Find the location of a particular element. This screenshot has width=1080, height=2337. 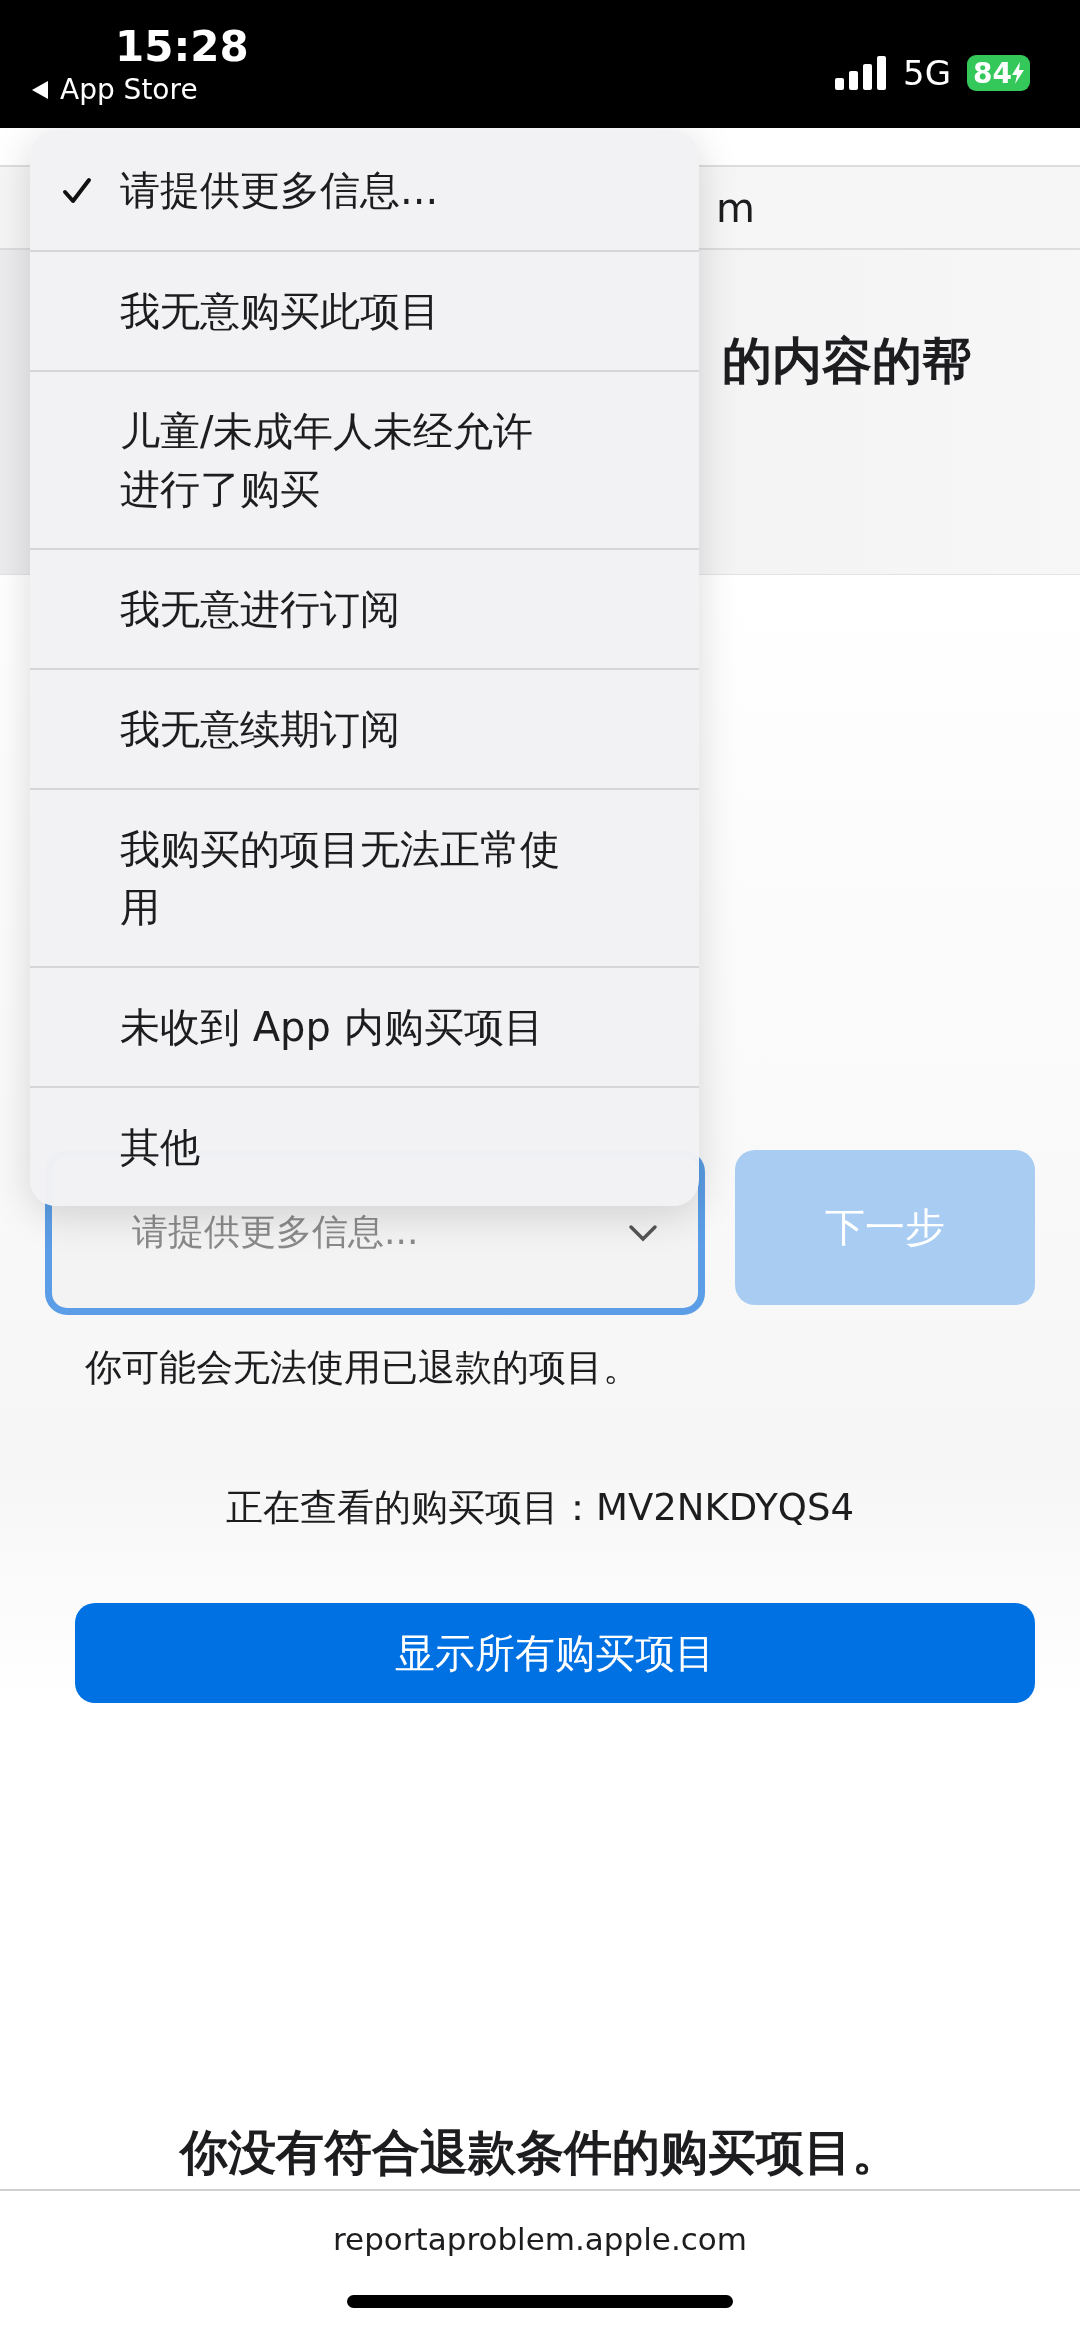

page-heading: 的内容的帮 is located at coordinates (847, 361).